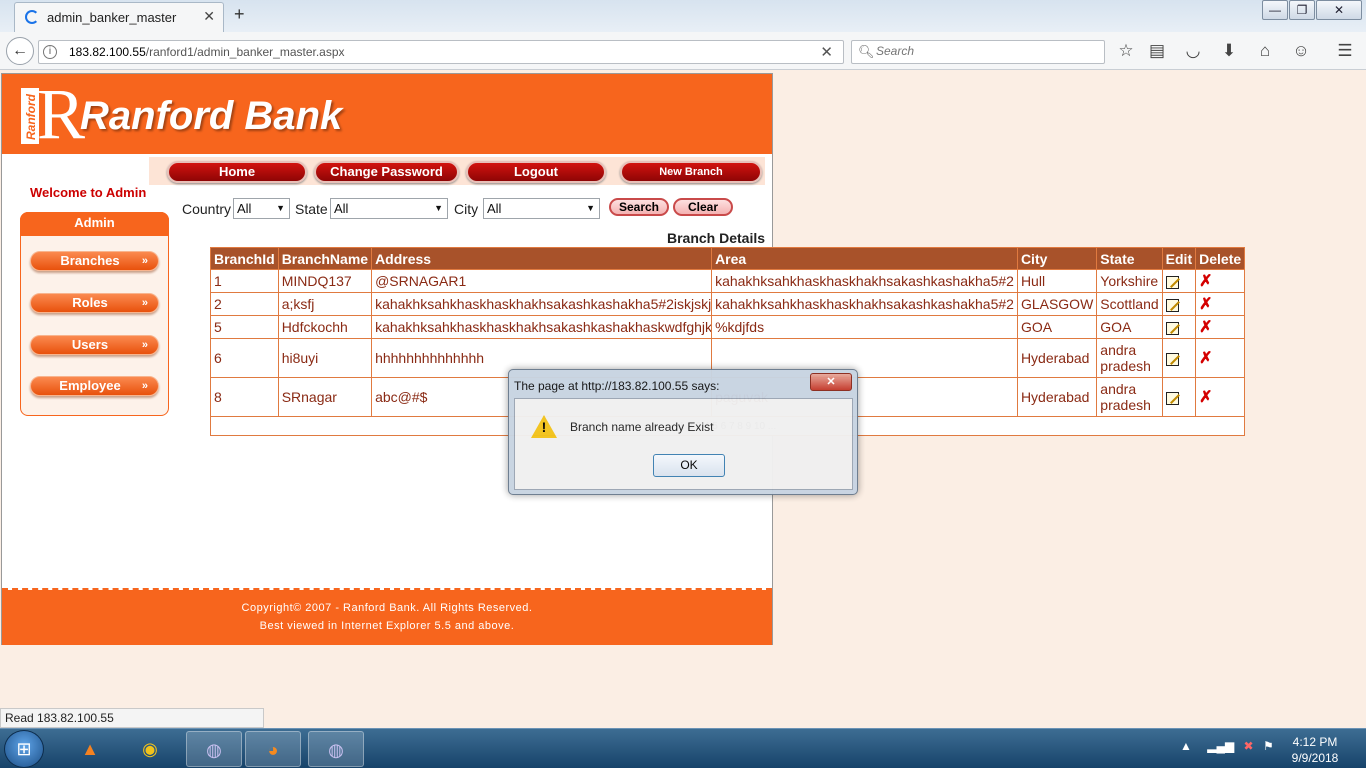  What do you see at coordinates (1057, 258) in the screenshot?
I see `column-header-city: City` at bounding box center [1057, 258].